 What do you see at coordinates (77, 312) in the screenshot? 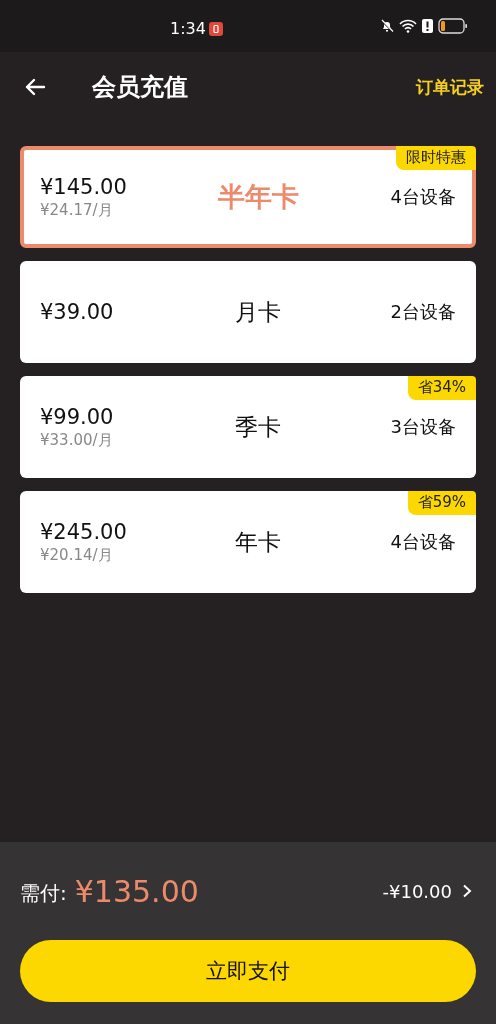
I see `plan-price: ¥39.00` at bounding box center [77, 312].